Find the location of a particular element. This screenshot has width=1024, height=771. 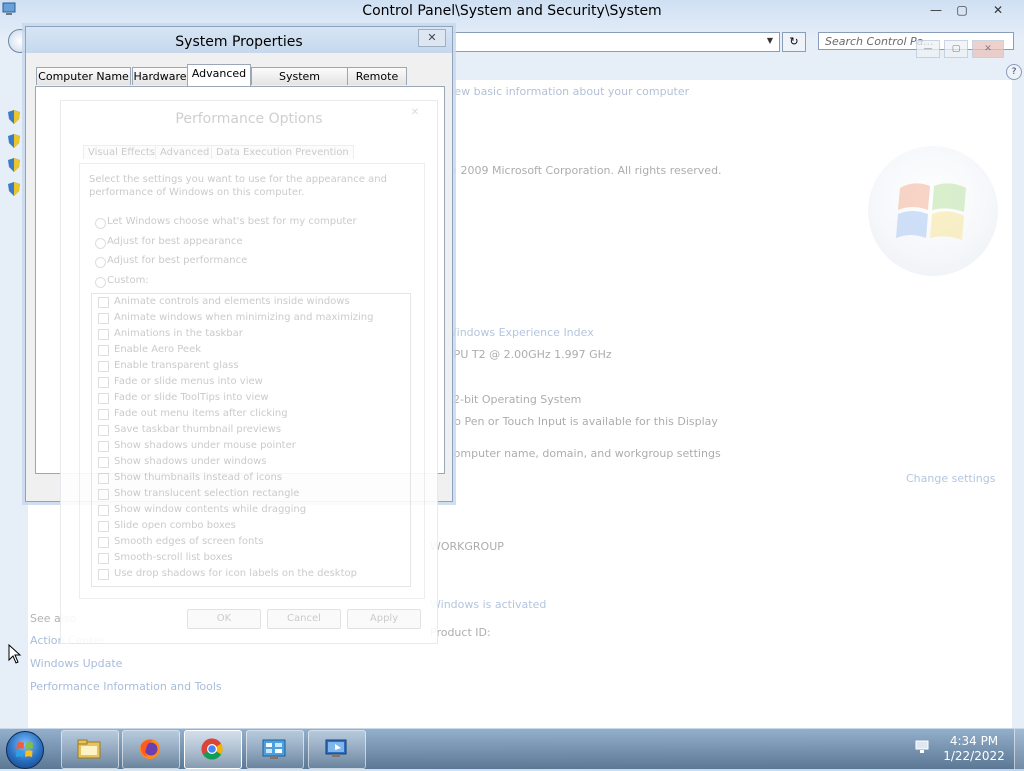

list-item: Smooth edges of screen fonts is located at coordinates (251, 542).